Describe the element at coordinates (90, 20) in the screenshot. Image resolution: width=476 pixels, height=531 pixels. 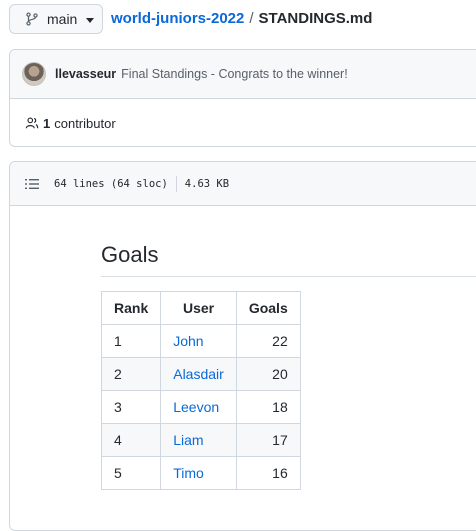
I see `chevron-down-icon` at that location.